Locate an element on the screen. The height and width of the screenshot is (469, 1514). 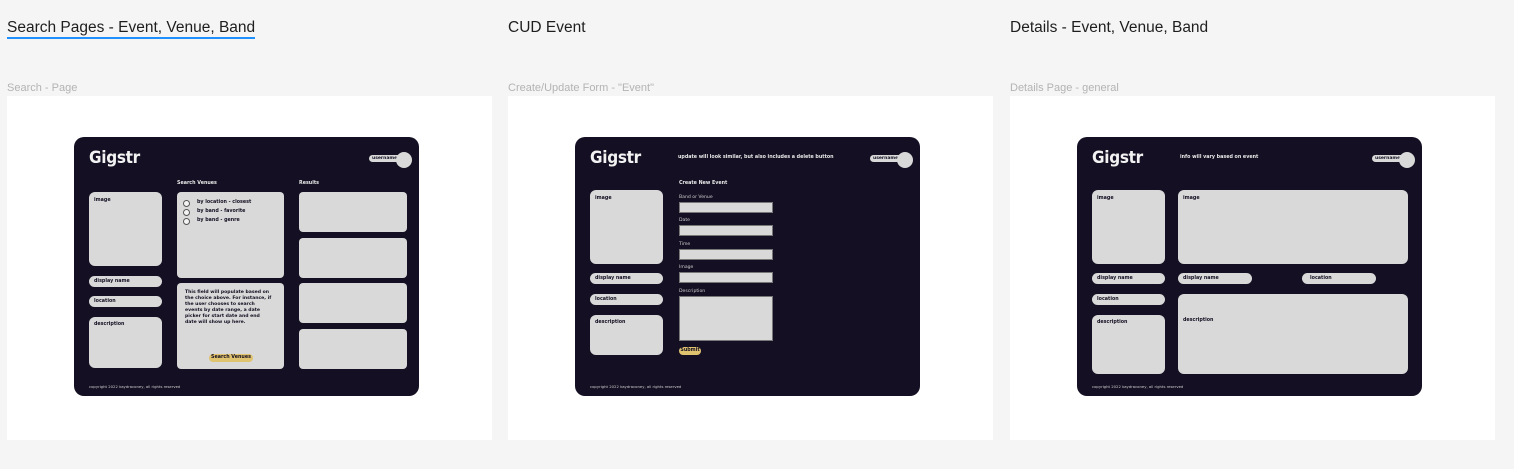
radio-location is located at coordinates (186, 203).